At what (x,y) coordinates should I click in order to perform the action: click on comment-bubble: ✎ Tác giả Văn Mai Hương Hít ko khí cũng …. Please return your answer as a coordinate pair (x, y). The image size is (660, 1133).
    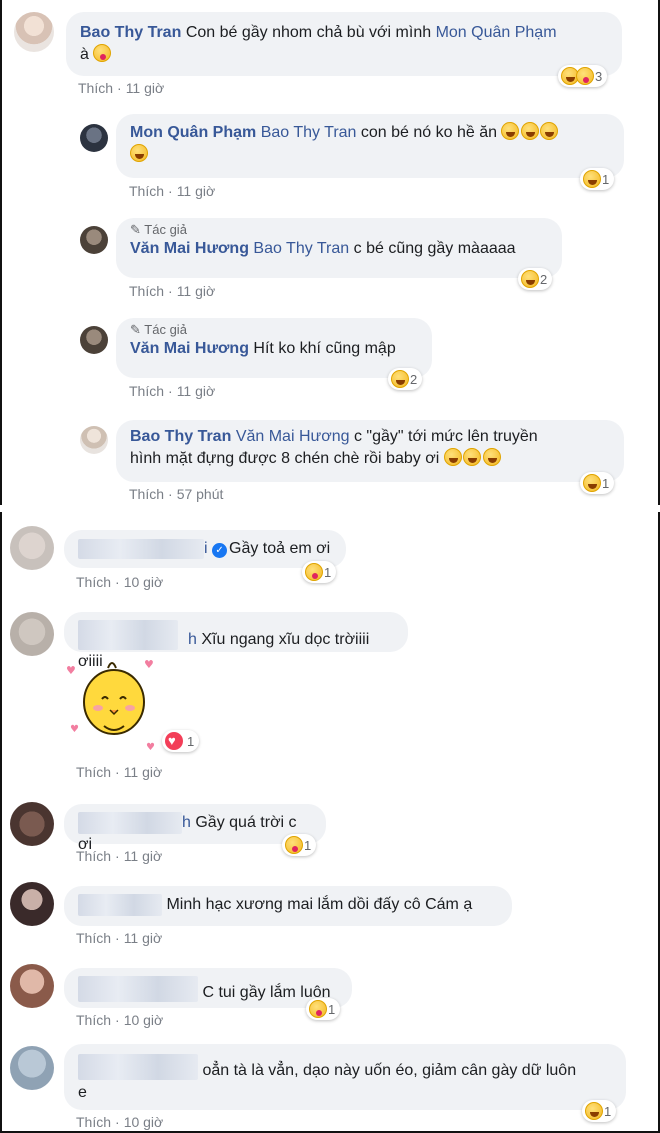
    Looking at the image, I should click on (274, 348).